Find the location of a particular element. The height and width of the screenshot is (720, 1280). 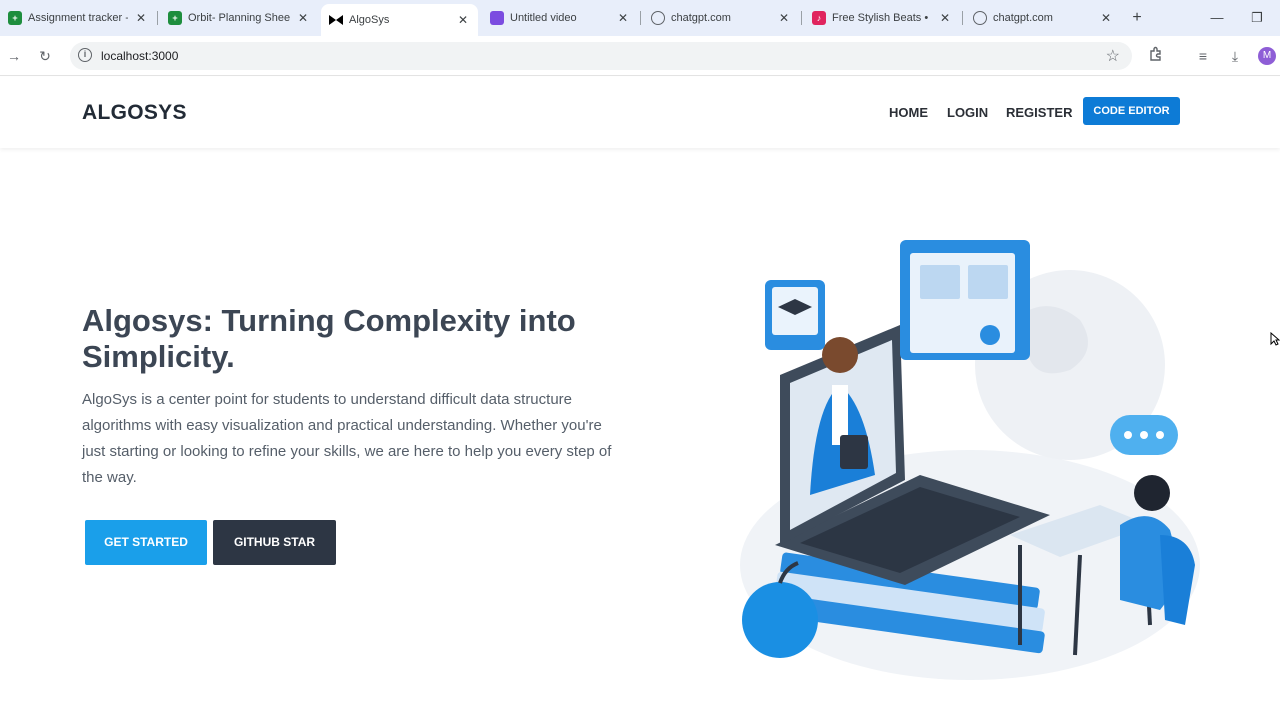

tab-title: Free Stylish Beats • U is located at coordinates (882, 18).